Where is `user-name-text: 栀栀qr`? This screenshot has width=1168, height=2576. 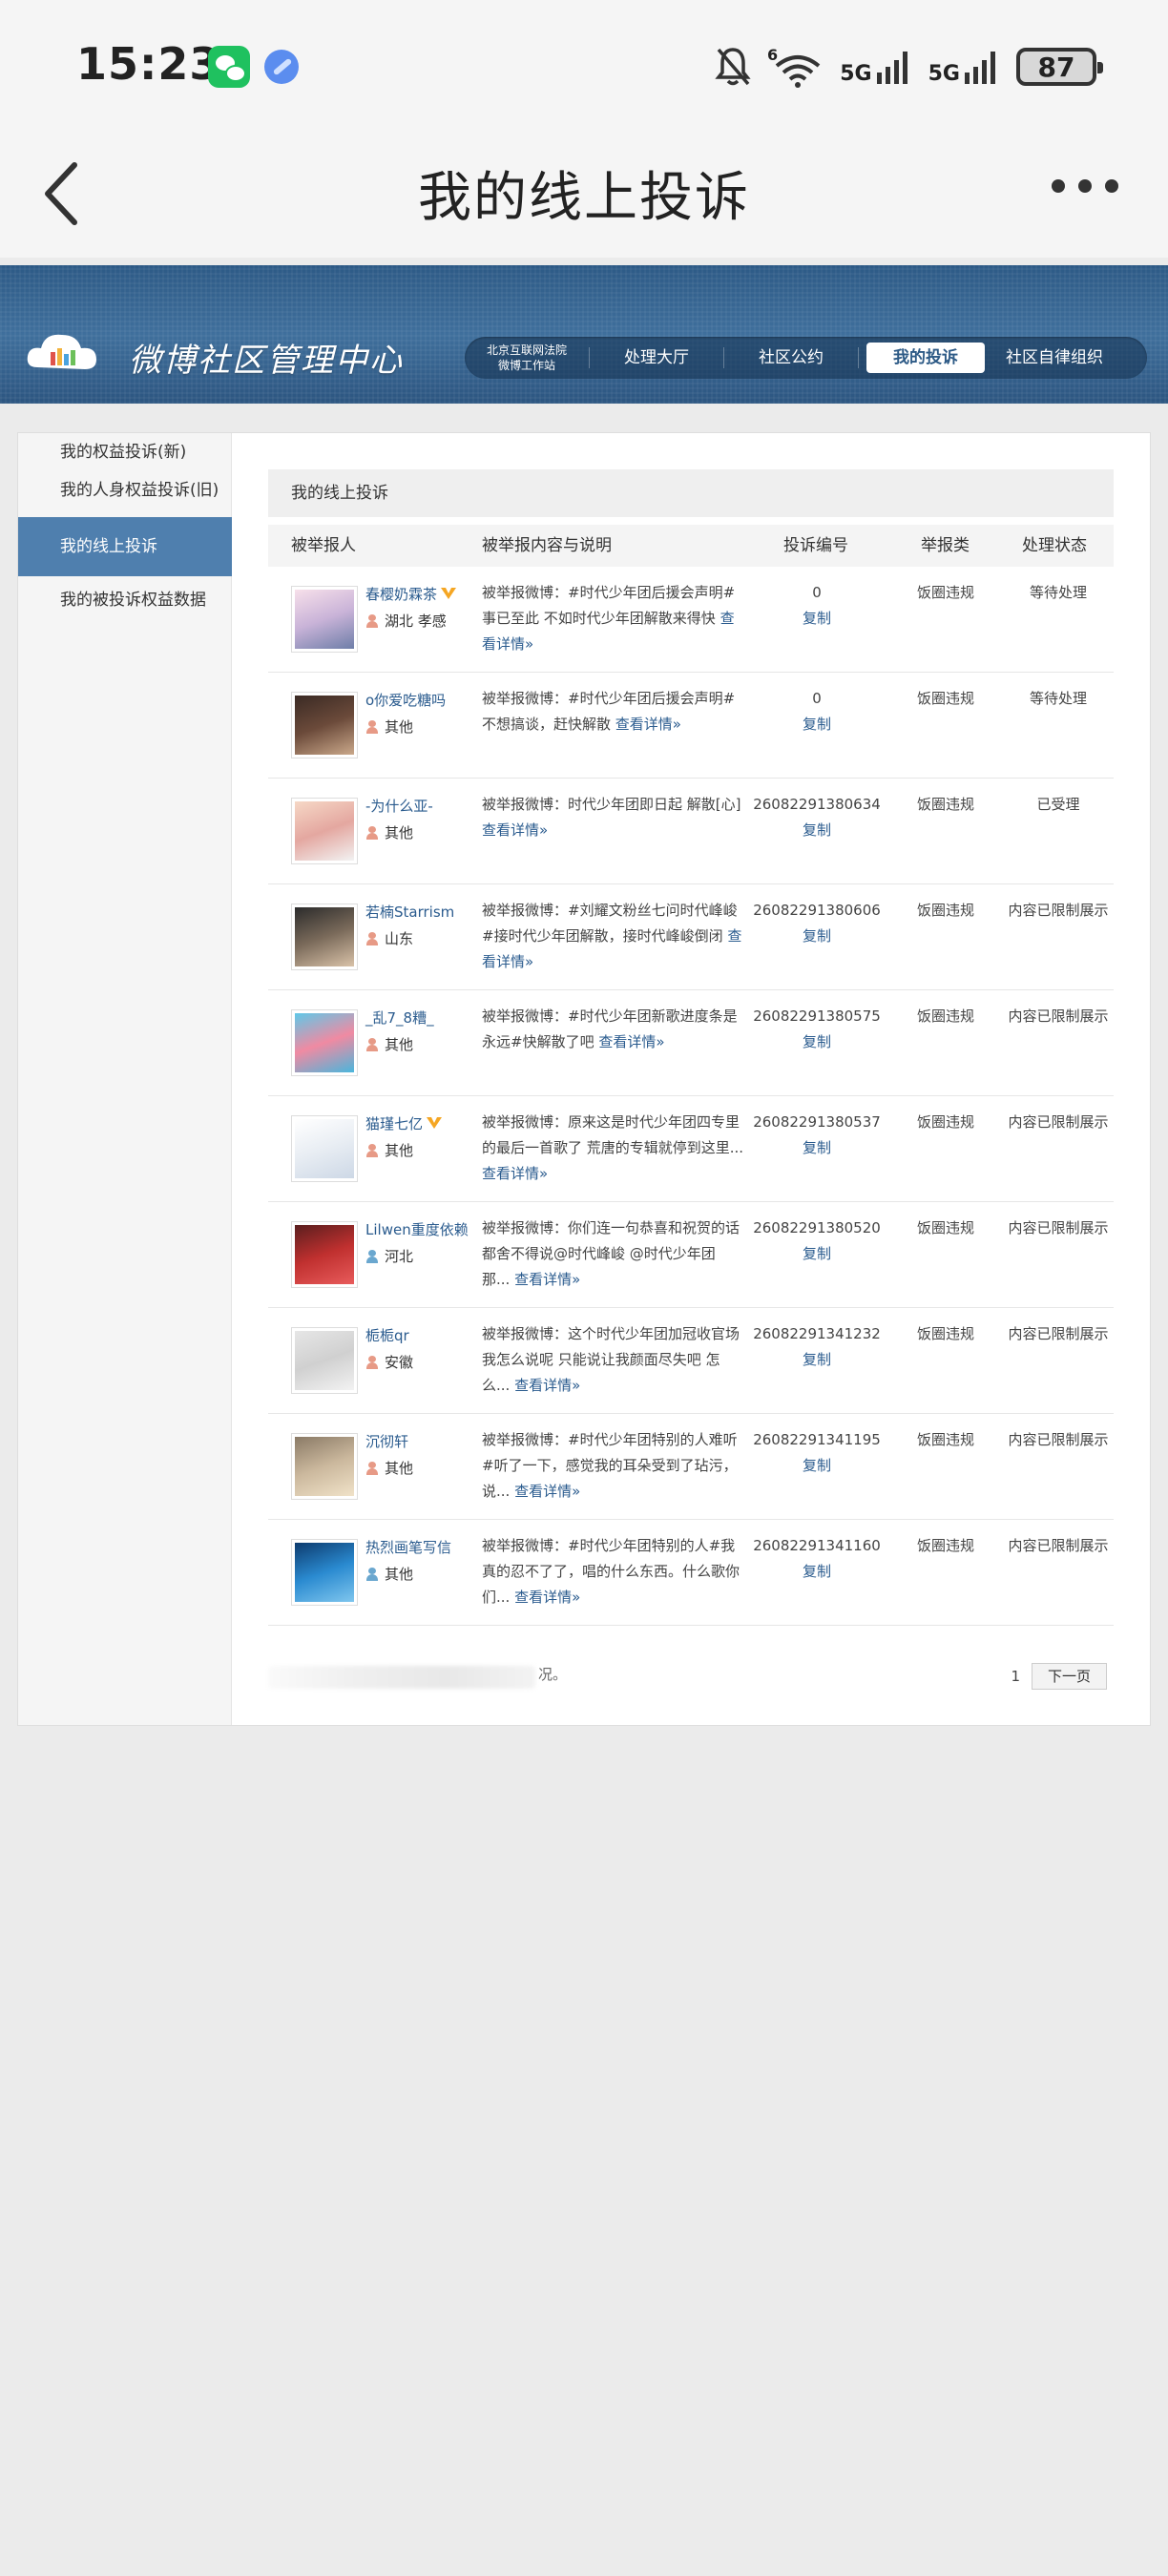 user-name-text: 栀栀qr is located at coordinates (387, 1335).